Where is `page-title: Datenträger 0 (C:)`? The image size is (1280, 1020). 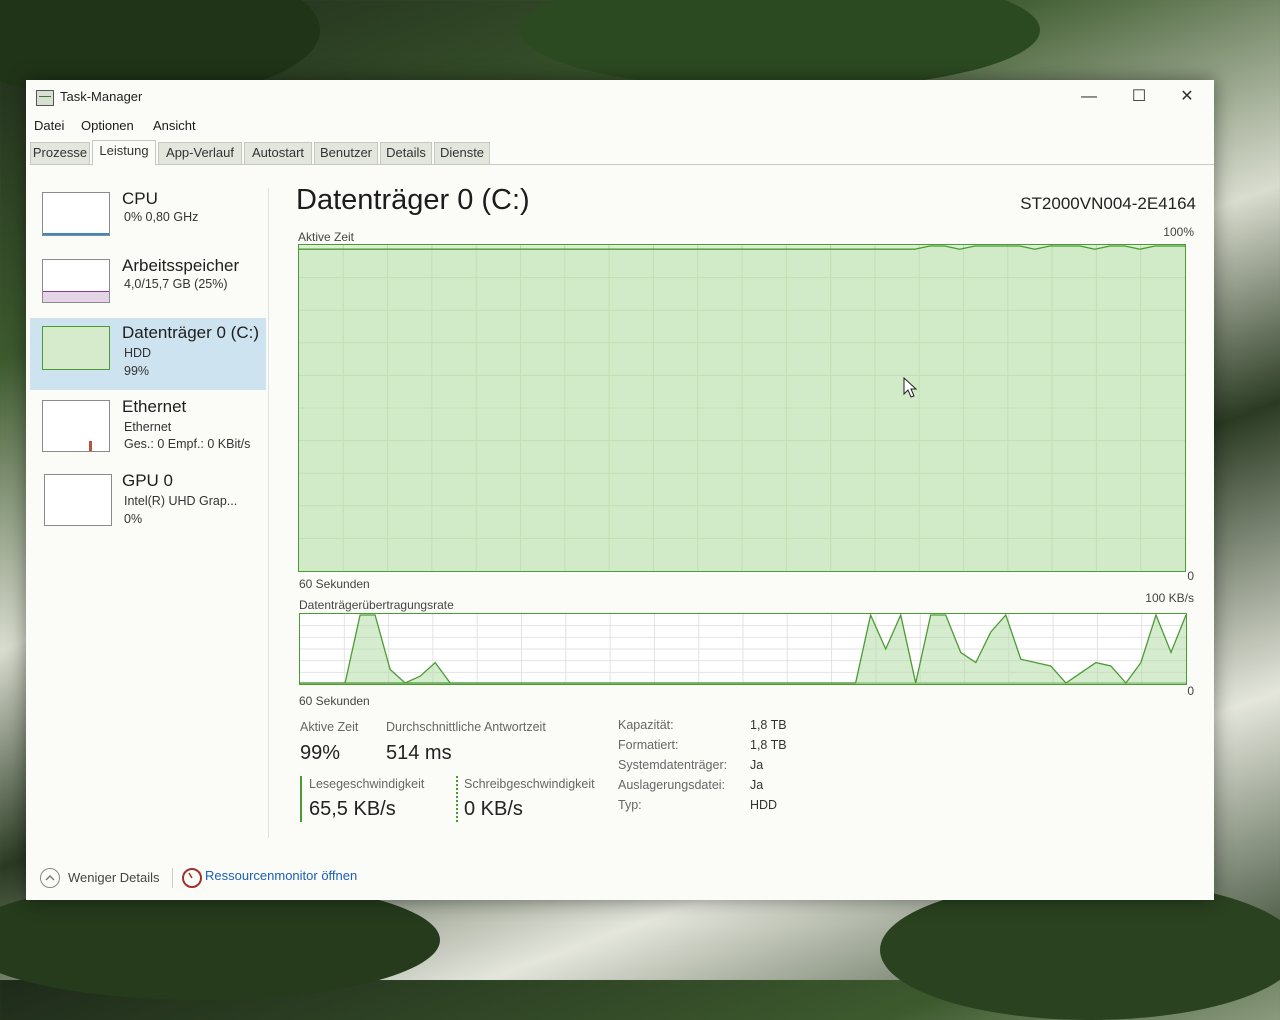
page-title: Datenträger 0 (C:) is located at coordinates (413, 200).